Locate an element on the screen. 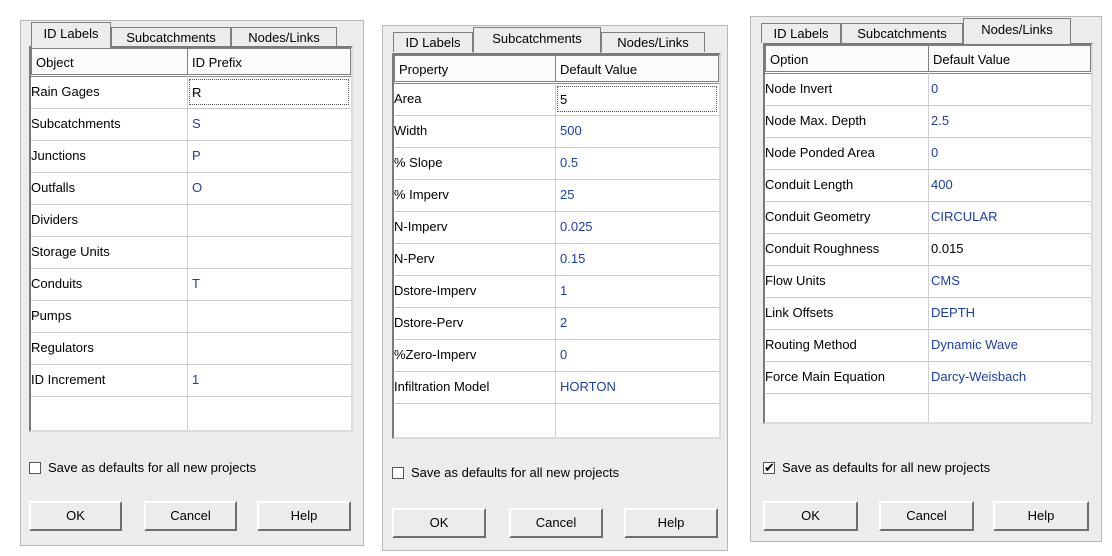 The height and width of the screenshot is (556, 1112). row-value: O is located at coordinates (197, 188).